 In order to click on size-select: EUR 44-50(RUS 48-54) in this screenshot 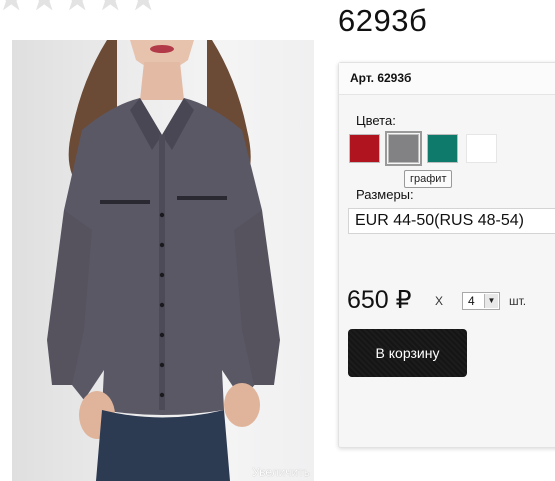, I will do `click(451, 221)`.